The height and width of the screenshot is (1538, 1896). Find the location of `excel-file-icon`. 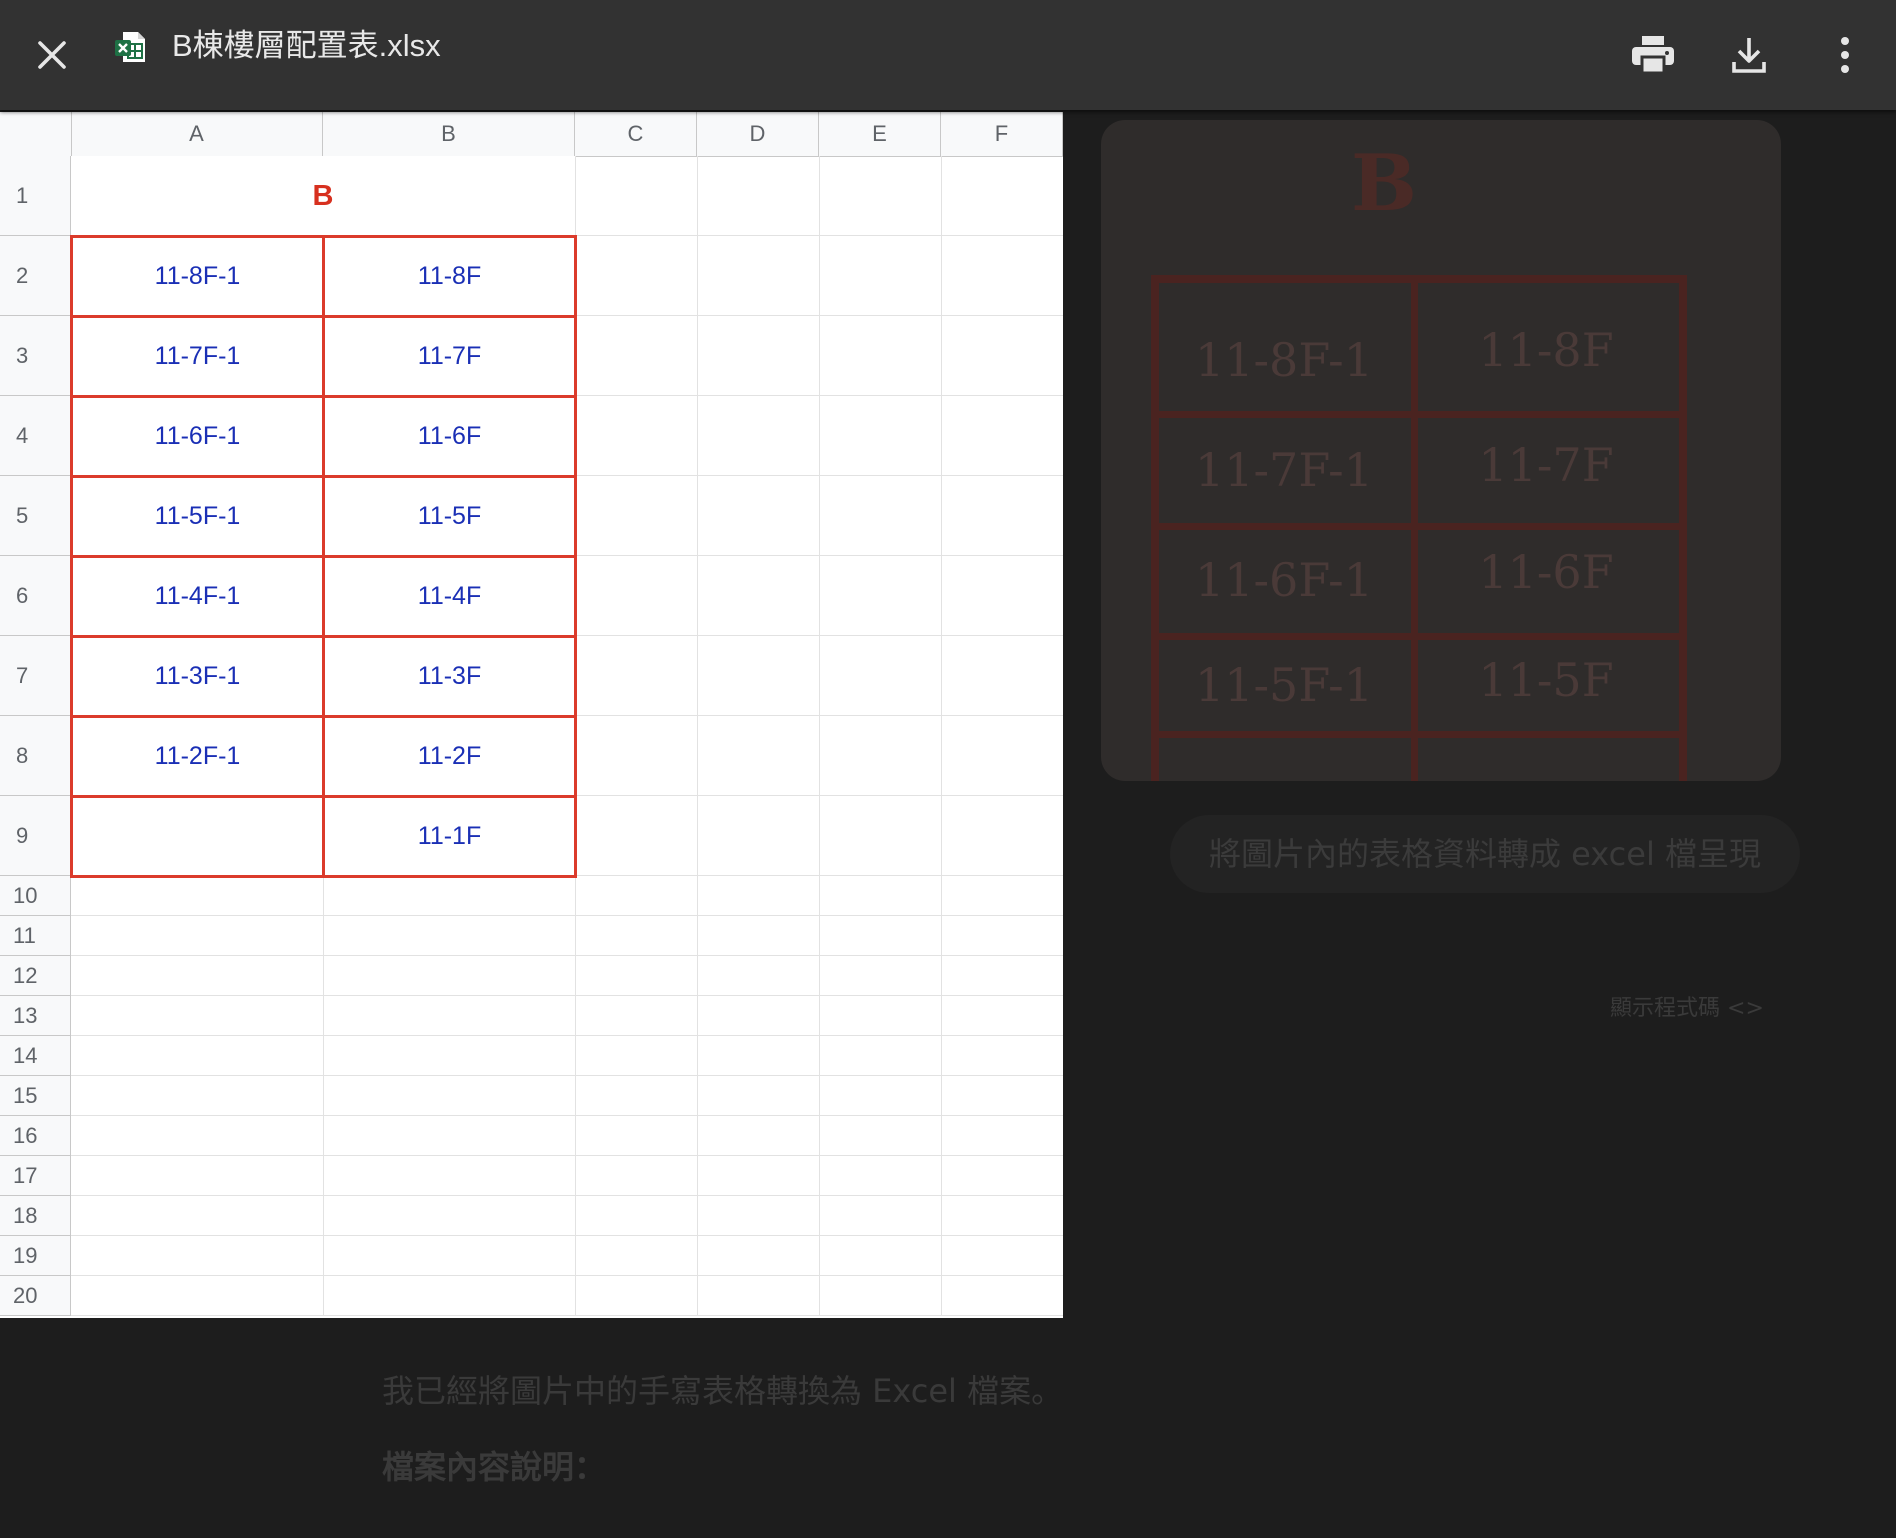

excel-file-icon is located at coordinates (130, 47).